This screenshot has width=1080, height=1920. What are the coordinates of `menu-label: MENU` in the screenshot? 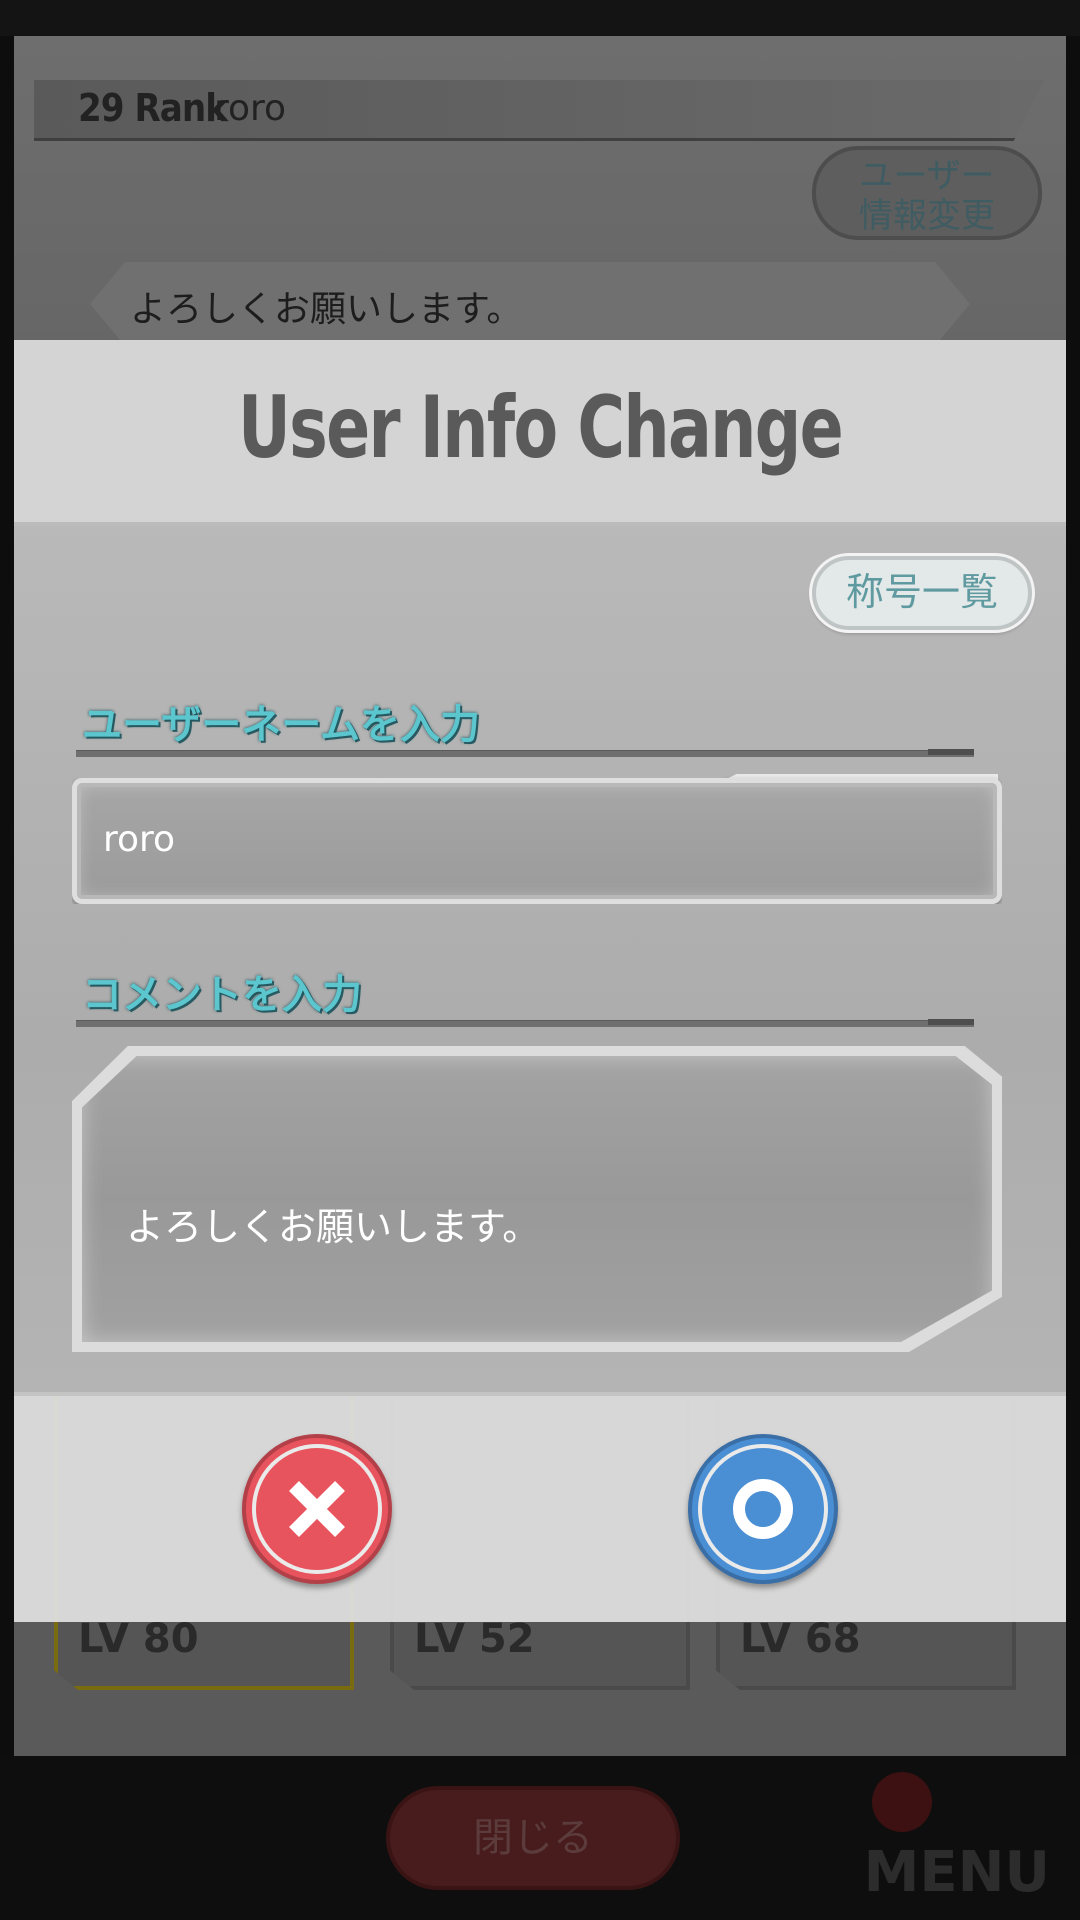 It's located at (956, 1872).